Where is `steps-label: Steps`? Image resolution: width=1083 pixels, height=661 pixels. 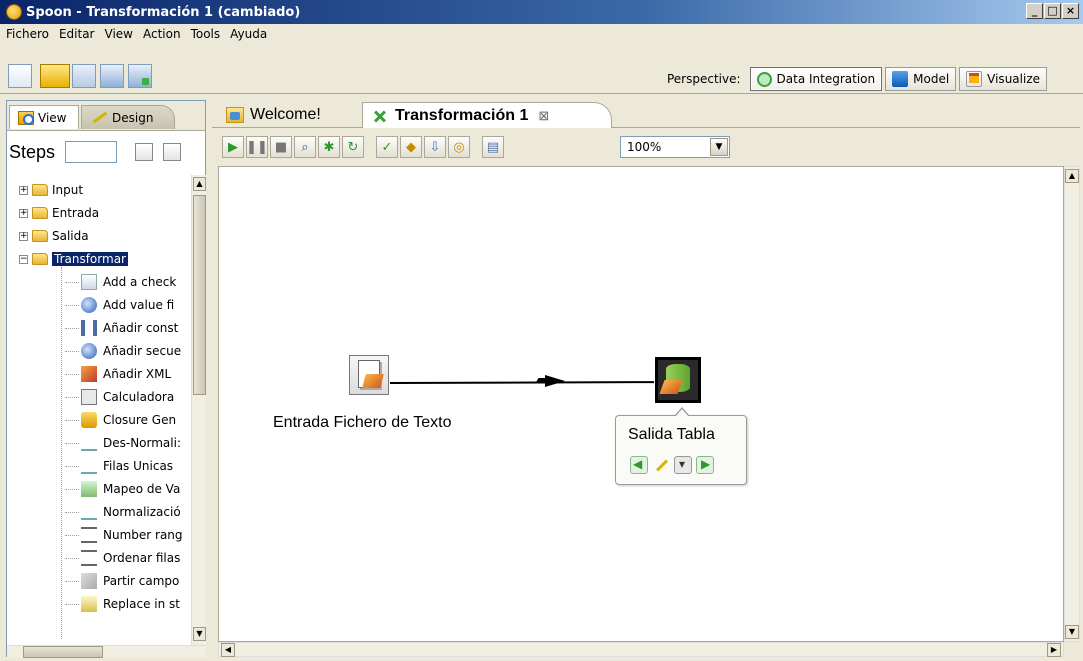 steps-label: Steps is located at coordinates (32, 152).